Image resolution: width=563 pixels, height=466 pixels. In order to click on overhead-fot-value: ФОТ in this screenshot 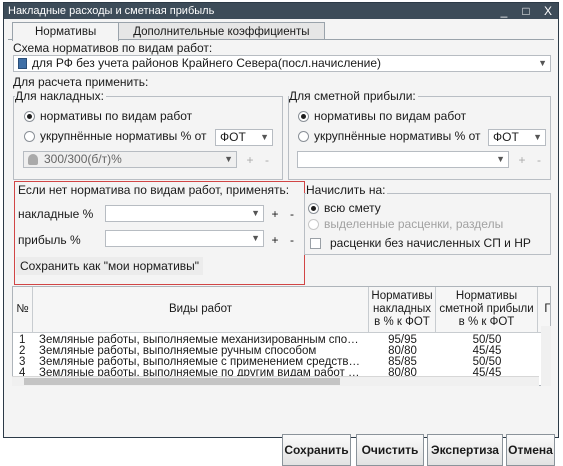, I will do `click(233, 137)`.